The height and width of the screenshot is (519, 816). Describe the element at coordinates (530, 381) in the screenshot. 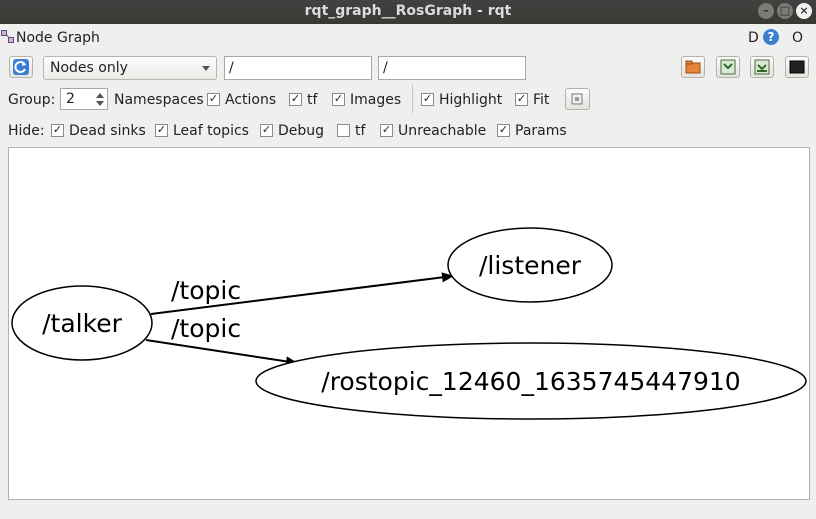

I see `node-label-rostopic: /rostopic_12460_1635745447910` at that location.